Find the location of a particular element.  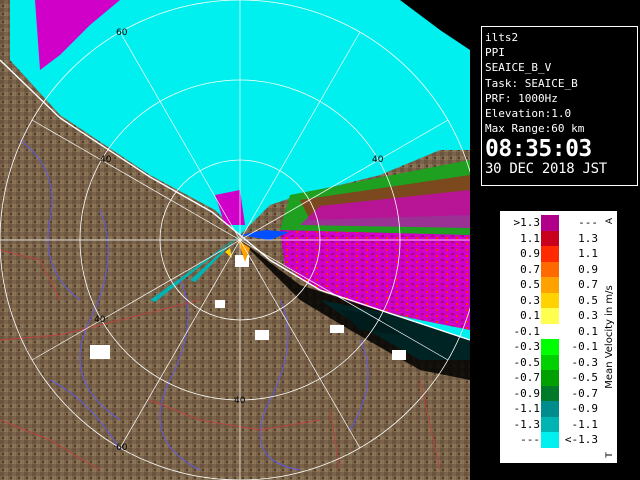

legend-row: -0.3 -0.1 is located at coordinates (550, 347).